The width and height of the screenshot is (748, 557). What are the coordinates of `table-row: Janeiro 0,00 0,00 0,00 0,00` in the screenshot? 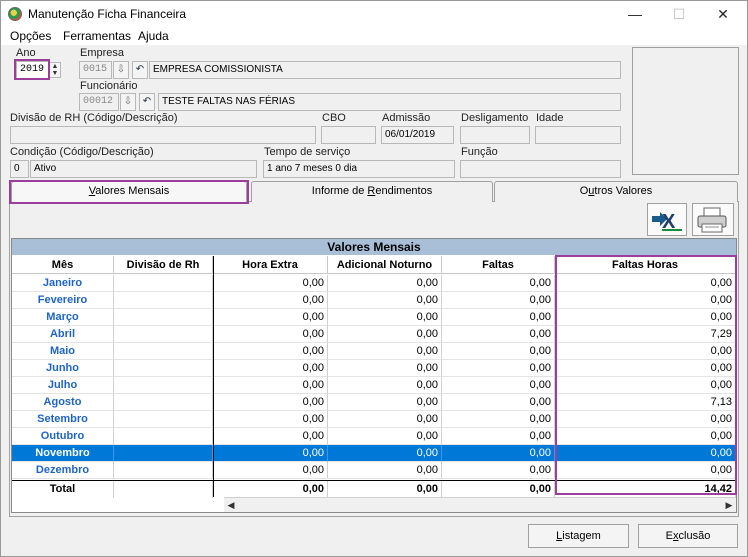 It's located at (374, 283).